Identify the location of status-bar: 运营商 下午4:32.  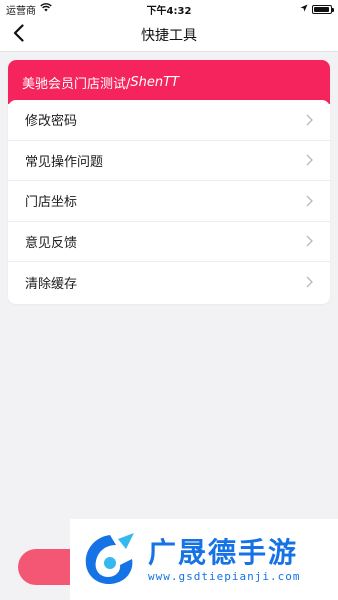
(169, 9).